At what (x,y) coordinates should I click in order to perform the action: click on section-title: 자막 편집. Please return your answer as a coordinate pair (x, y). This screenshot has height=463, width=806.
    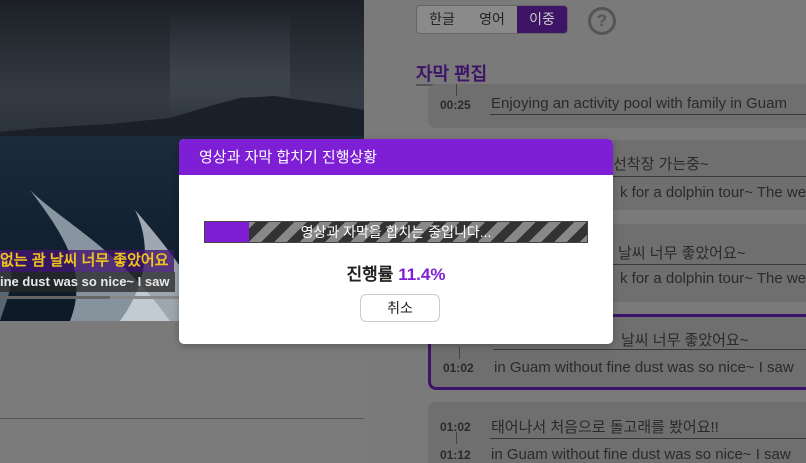
    Looking at the image, I should click on (452, 74).